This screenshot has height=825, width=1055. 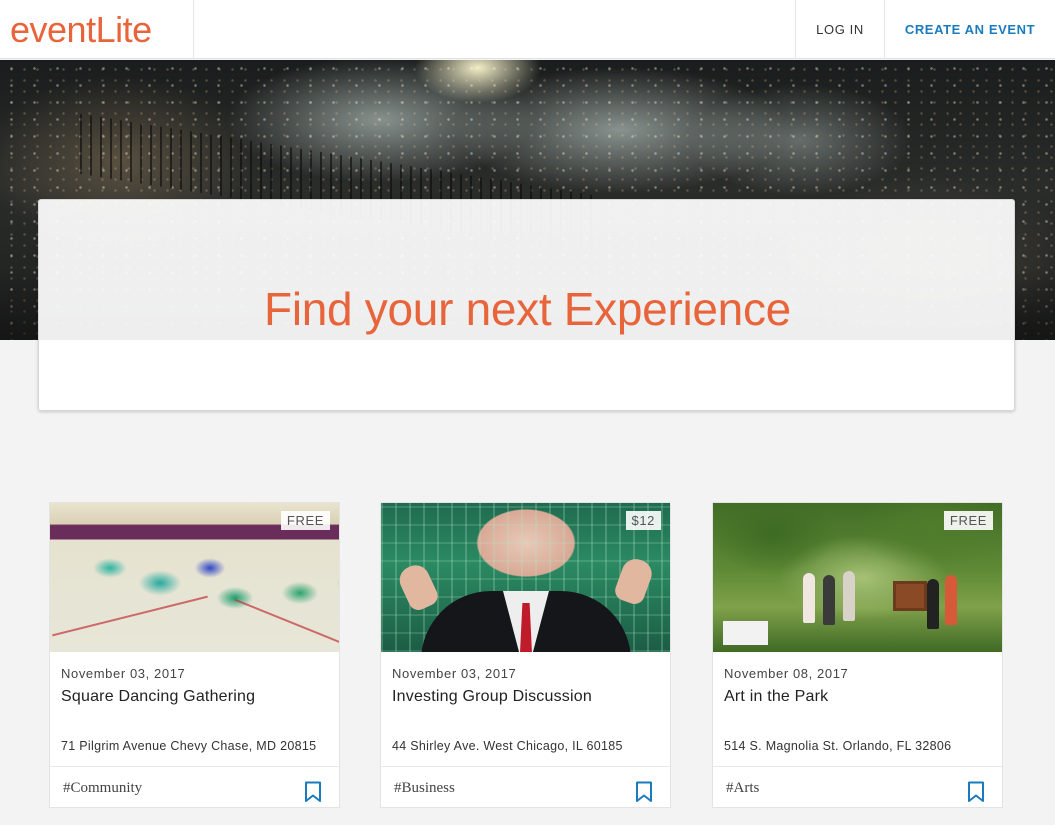 What do you see at coordinates (969, 29) in the screenshot?
I see `create-event-link: CREATE AN EVENT` at bounding box center [969, 29].